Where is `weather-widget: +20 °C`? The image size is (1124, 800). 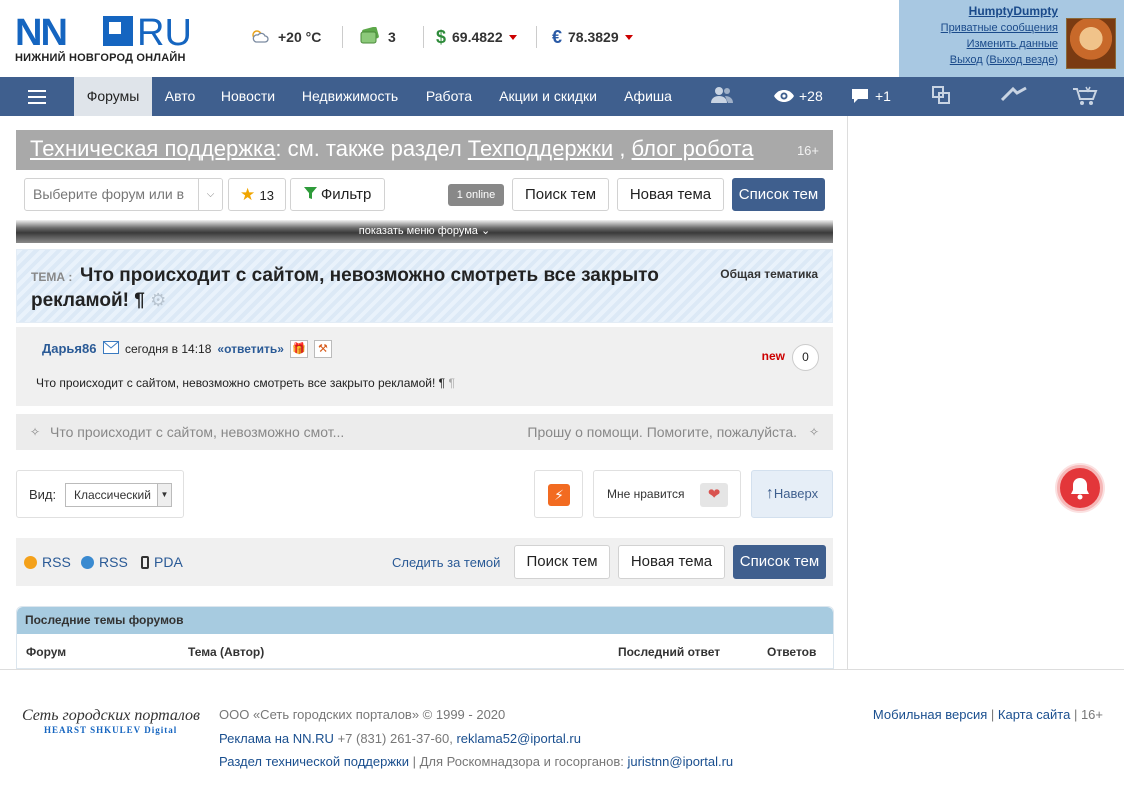
weather-widget: +20 °C is located at coordinates (297, 37).